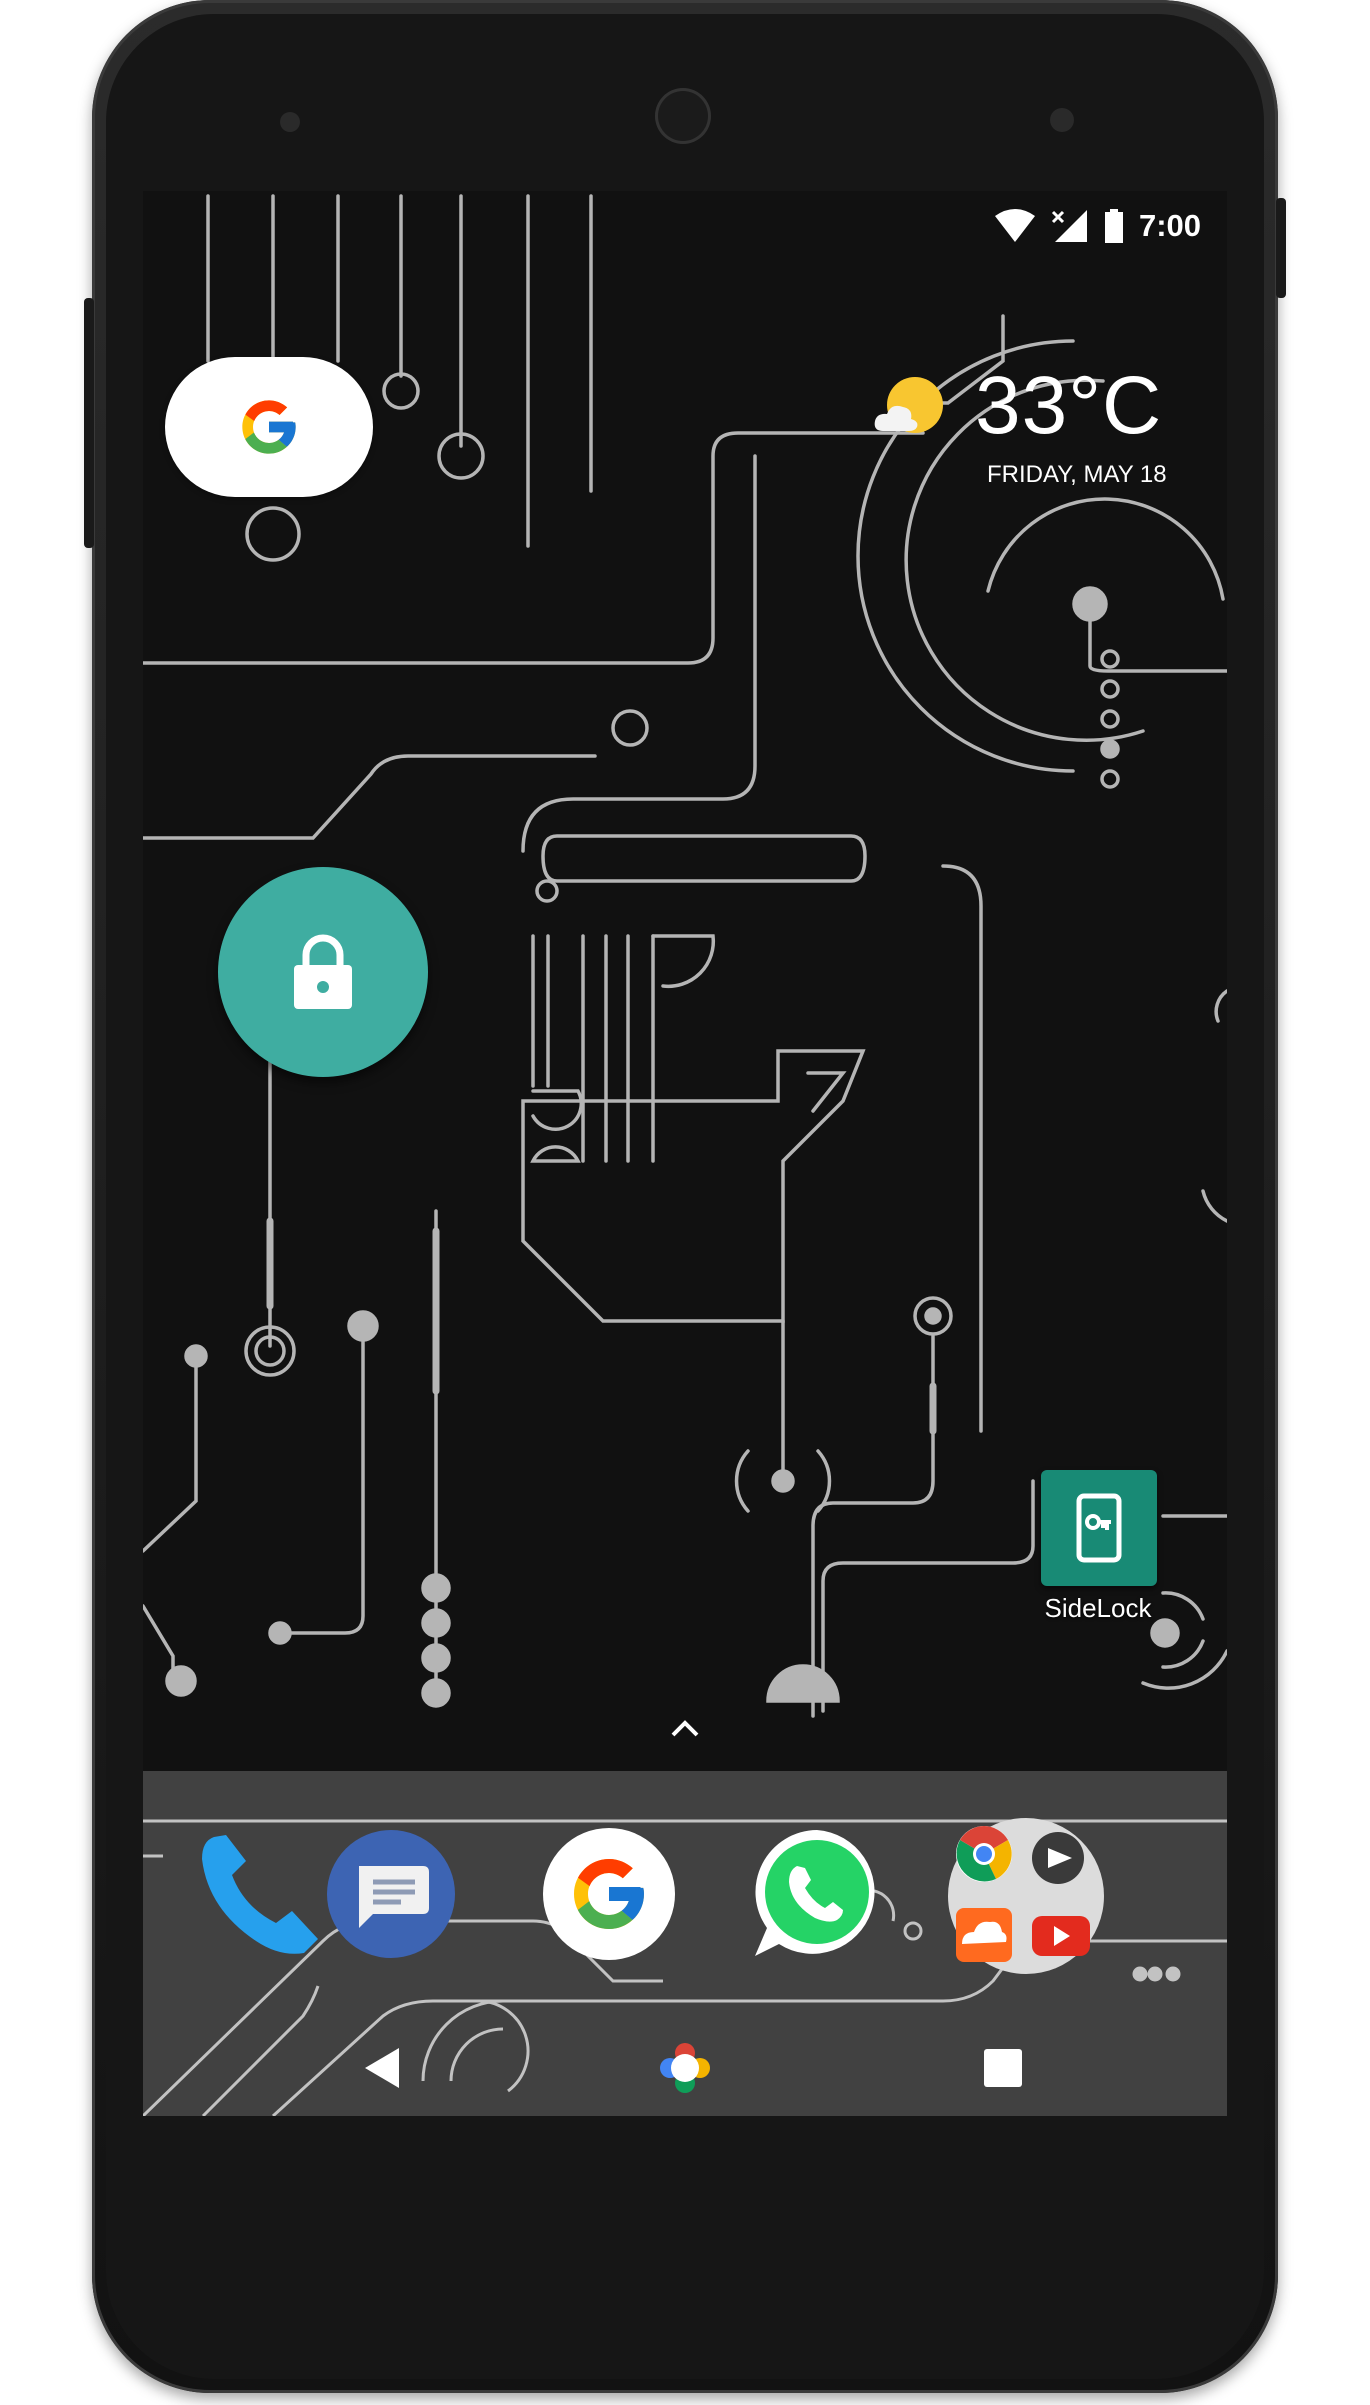 The image size is (1370, 2405). I want to click on wifi-icon, so click(1014, 225).